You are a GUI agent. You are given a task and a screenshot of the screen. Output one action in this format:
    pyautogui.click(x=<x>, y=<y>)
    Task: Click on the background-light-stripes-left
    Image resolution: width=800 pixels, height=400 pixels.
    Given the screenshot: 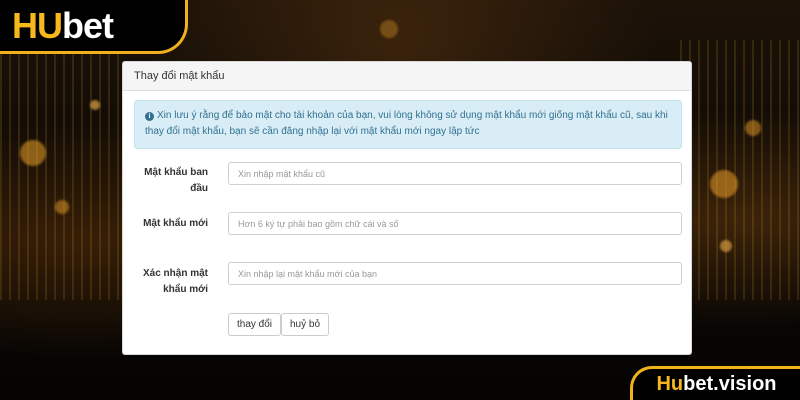 What is the action you would take?
    pyautogui.click(x=60, y=170)
    